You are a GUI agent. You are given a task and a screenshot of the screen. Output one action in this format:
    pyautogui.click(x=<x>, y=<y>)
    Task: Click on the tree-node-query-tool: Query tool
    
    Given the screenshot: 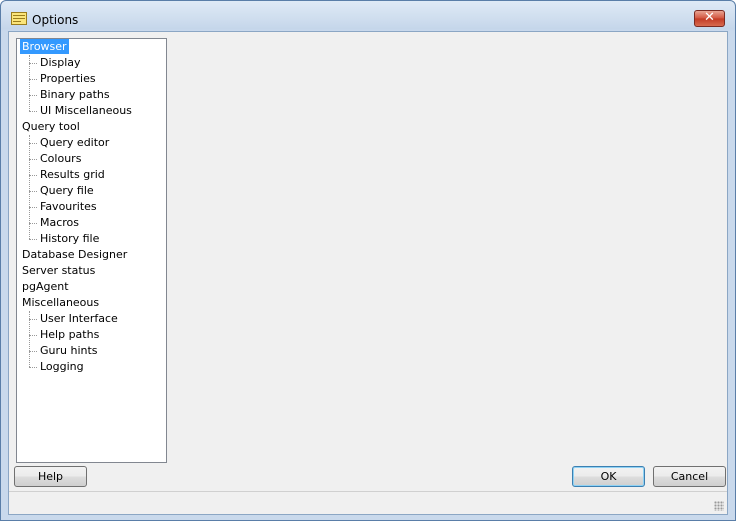 What is the action you would take?
    pyautogui.click(x=51, y=126)
    